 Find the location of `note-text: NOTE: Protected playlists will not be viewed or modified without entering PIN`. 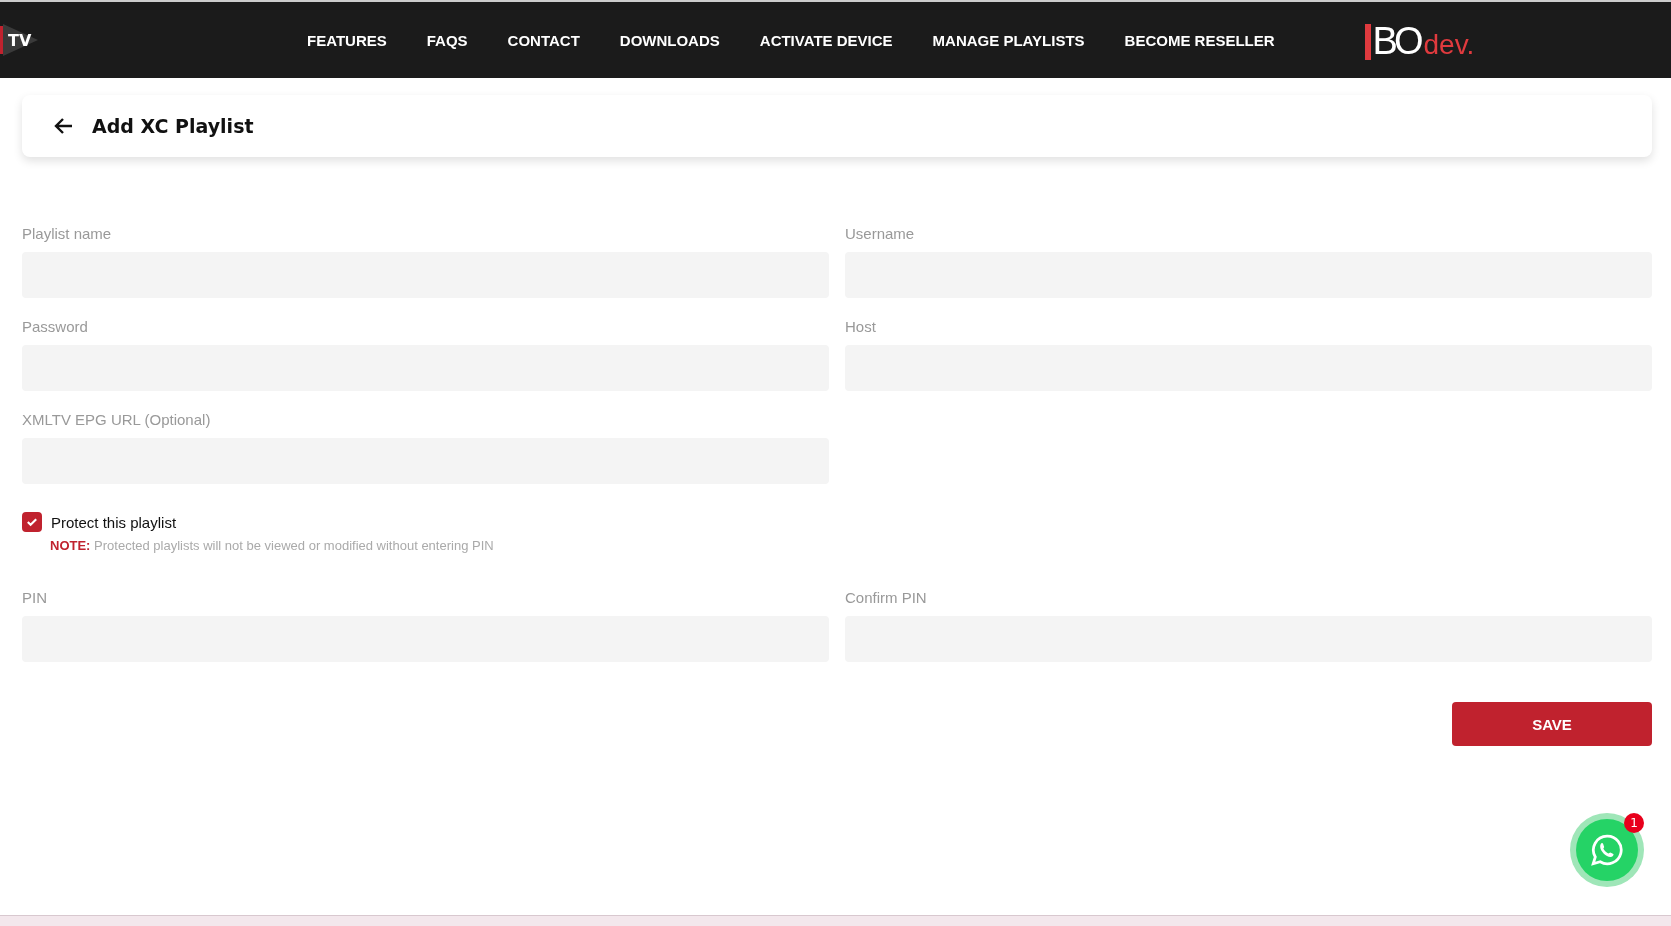

note-text: NOTE: Protected playlists will not be viewed or modified without entering PIN is located at coordinates (272, 545).